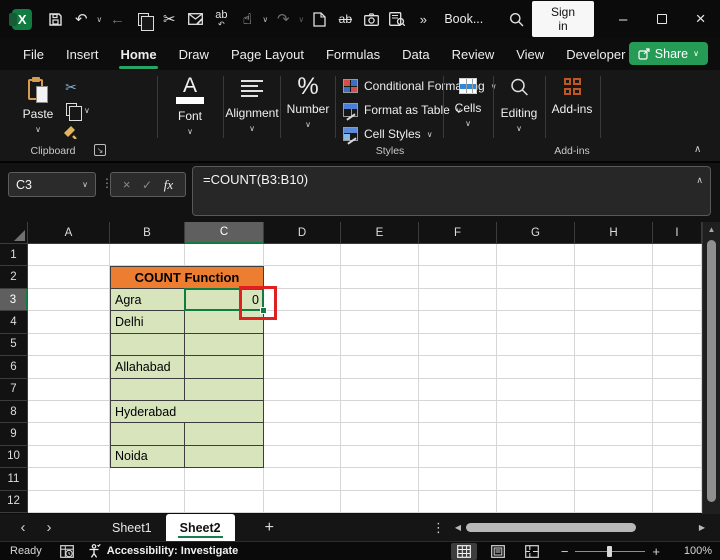 This screenshot has width=720, height=560. Describe the element at coordinates (69, 367) in the screenshot. I see `cell-A6` at that location.